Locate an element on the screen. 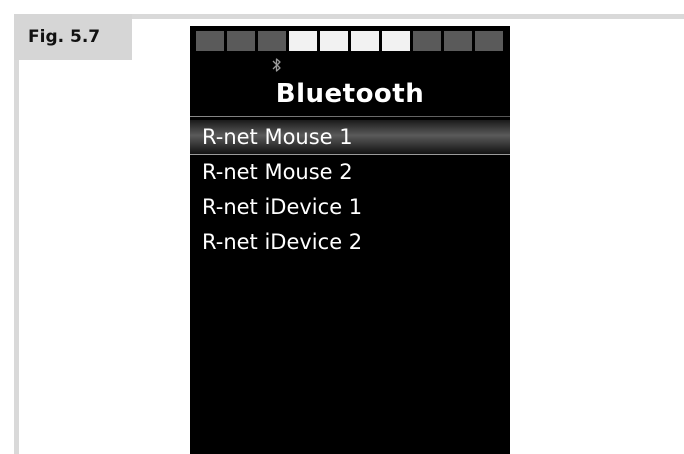 The image size is (684, 454). figure-label: Fig. 5.7 is located at coordinates (73, 37).